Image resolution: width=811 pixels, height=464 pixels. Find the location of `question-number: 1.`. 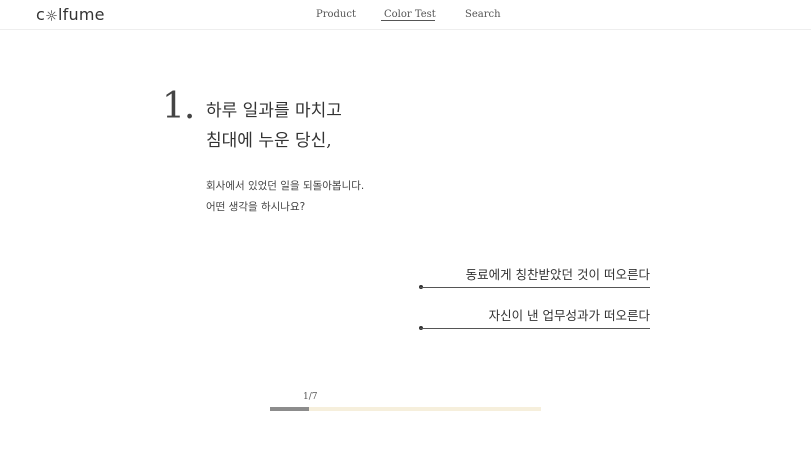

question-number: 1. is located at coordinates (178, 106).